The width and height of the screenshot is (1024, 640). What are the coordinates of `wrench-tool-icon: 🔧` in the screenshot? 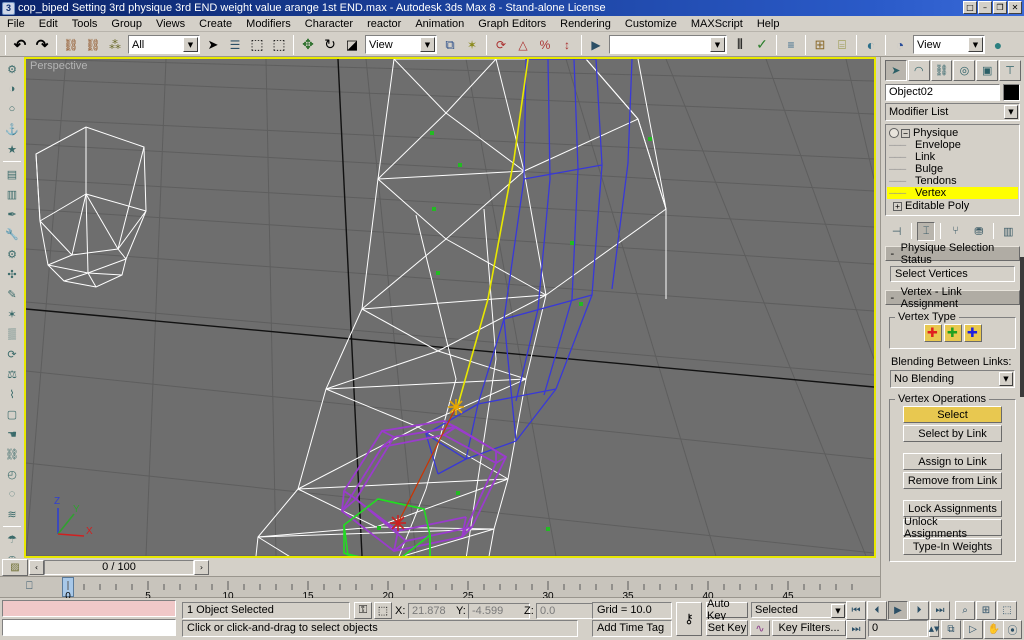 It's located at (12, 234).